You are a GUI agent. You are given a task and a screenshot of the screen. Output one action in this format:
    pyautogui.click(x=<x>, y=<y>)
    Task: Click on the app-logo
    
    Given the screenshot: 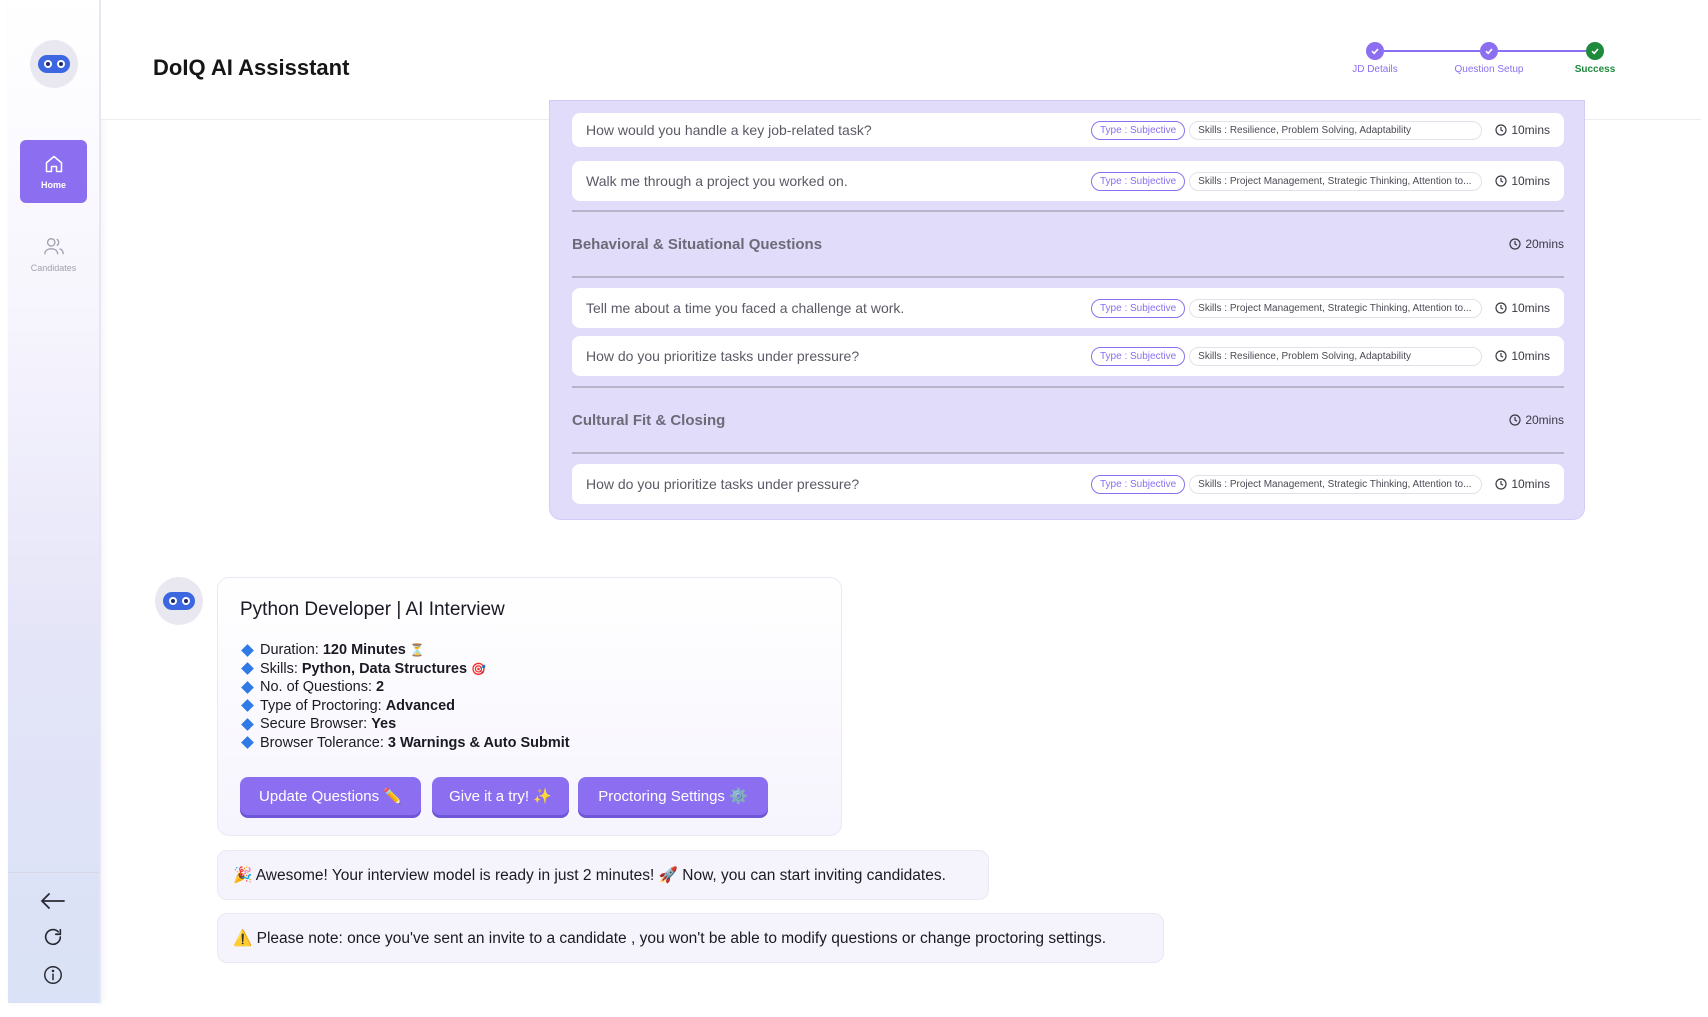 What is the action you would take?
    pyautogui.click(x=54, y=64)
    